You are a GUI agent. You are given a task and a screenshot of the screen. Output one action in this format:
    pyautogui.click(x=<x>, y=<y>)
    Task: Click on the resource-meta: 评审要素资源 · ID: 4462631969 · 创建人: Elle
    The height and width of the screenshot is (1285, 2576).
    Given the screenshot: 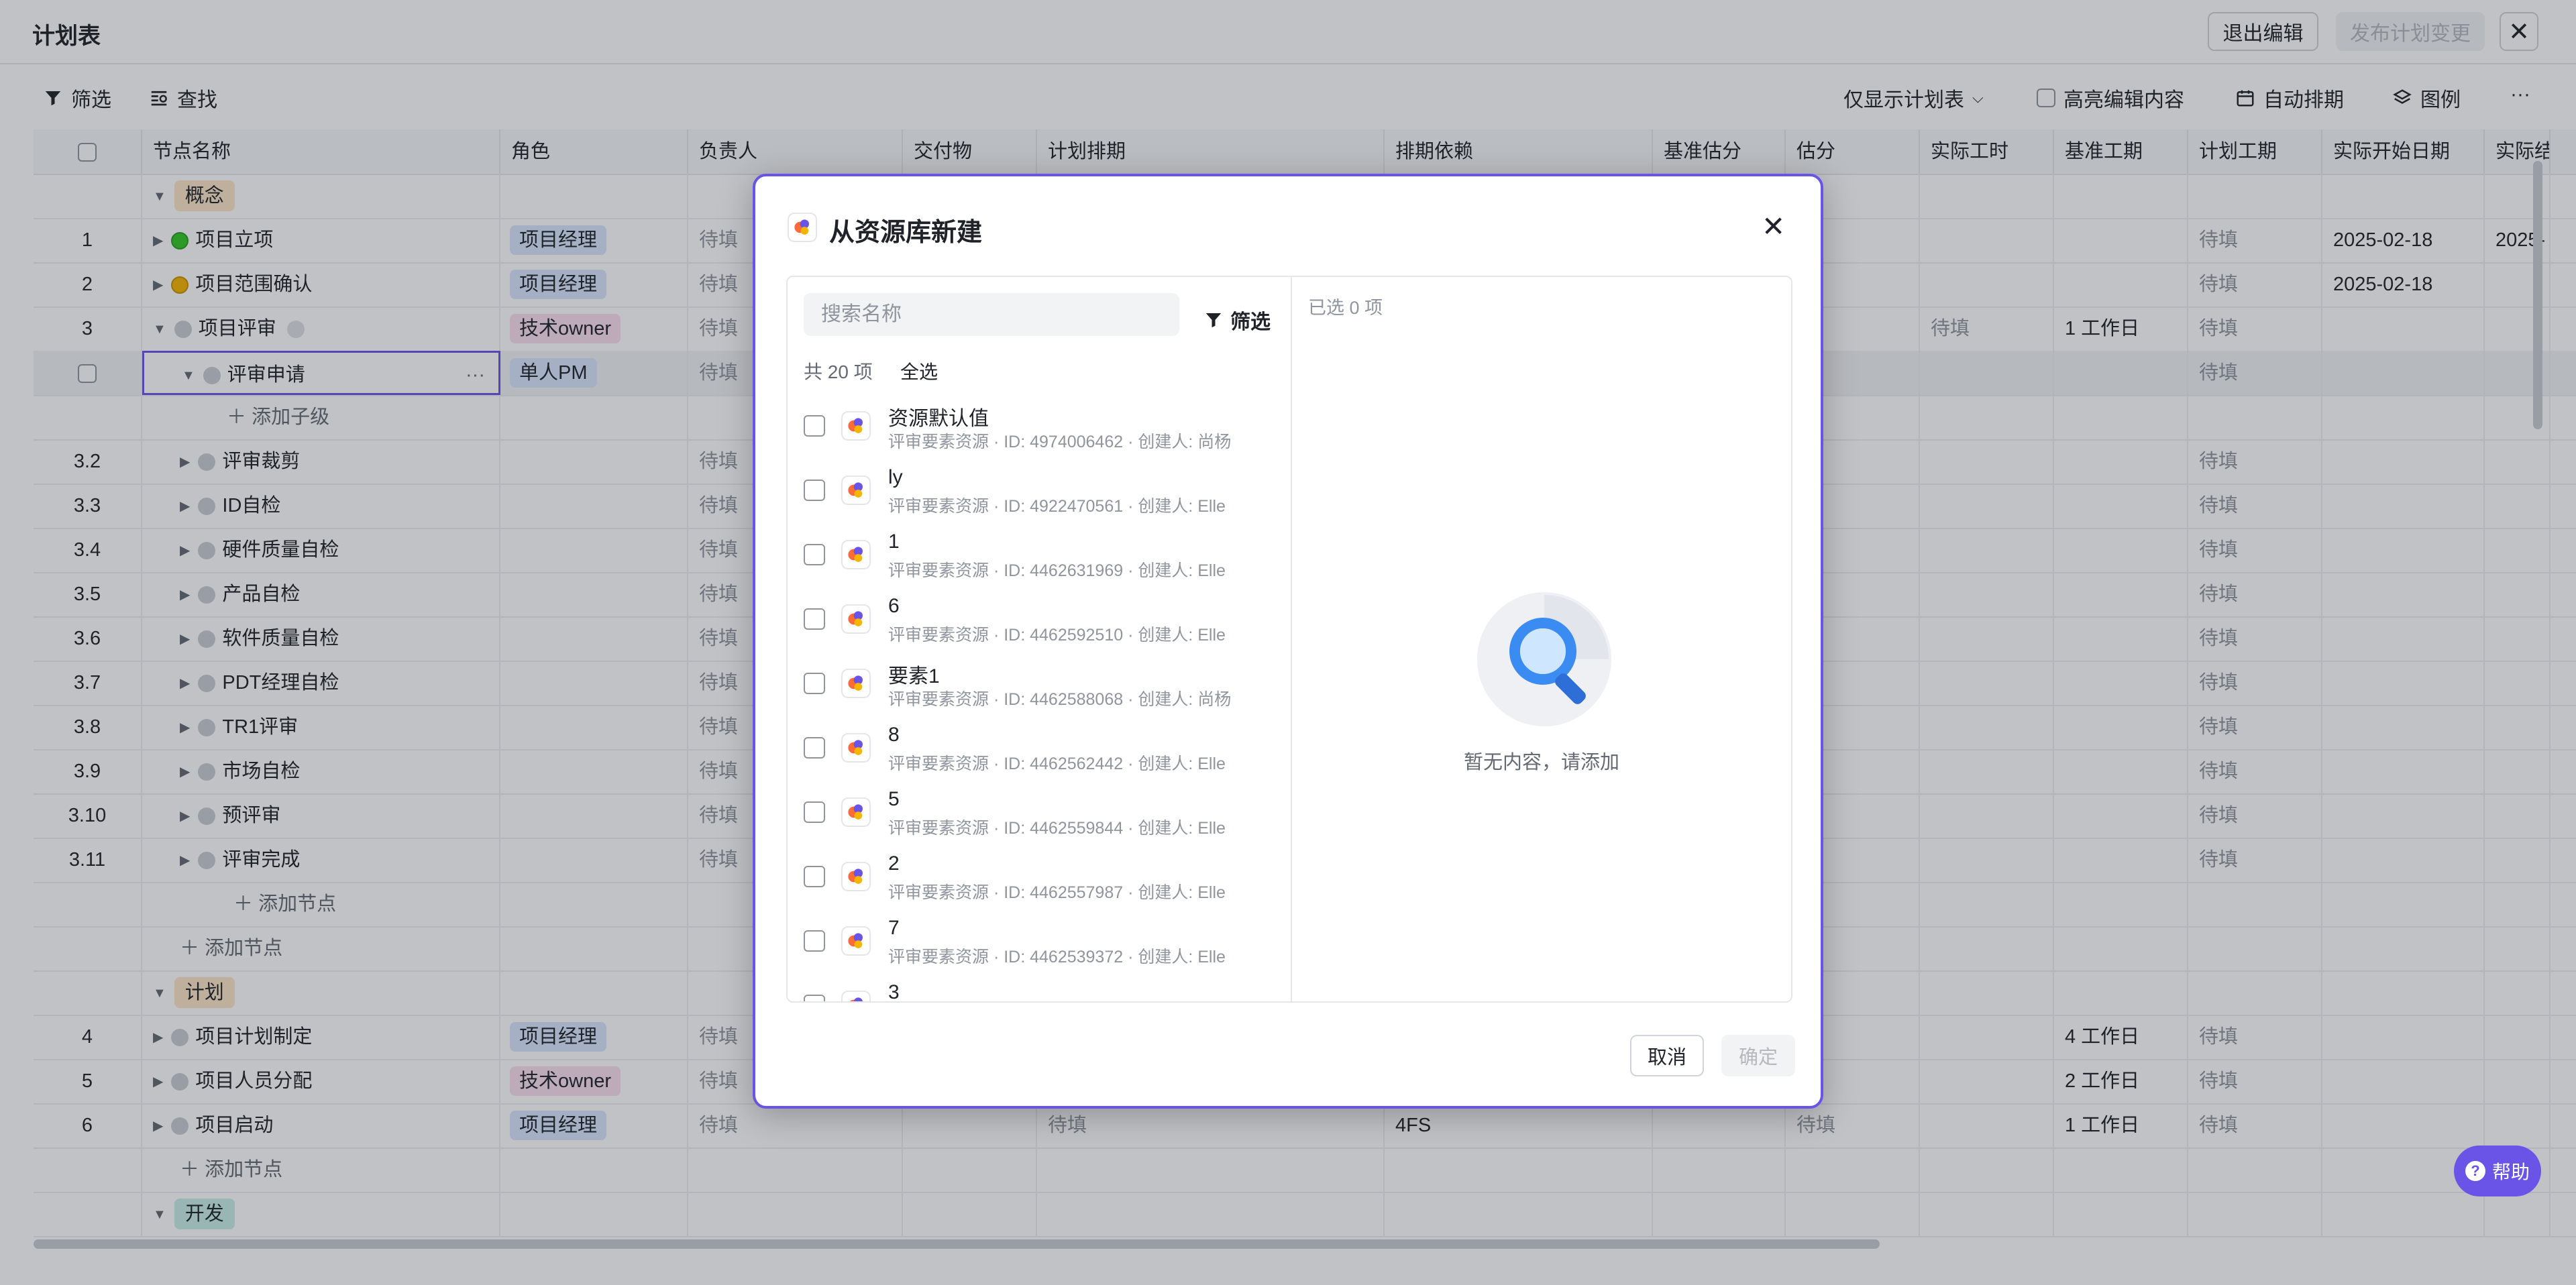 What is the action you would take?
    pyautogui.click(x=1057, y=570)
    